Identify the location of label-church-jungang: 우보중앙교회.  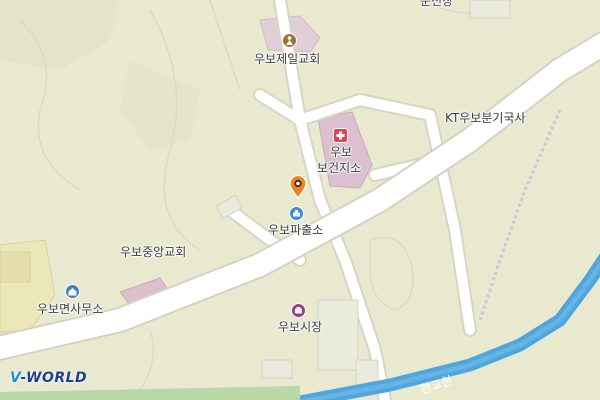
(153, 252).